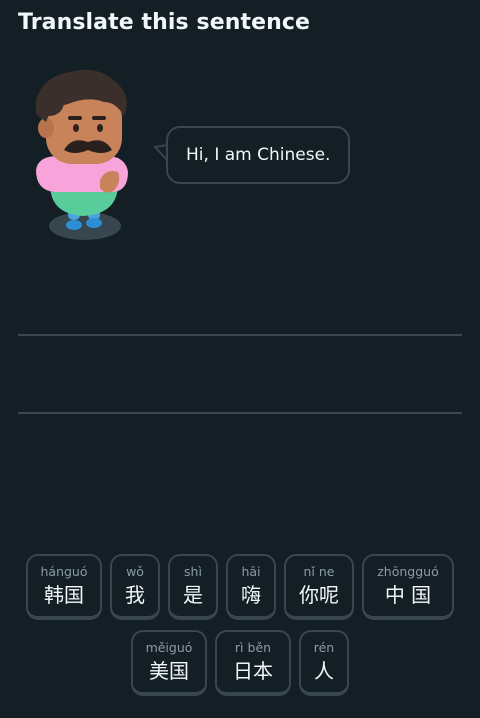 Image resolution: width=480 pixels, height=718 pixels. I want to click on chip-pinyin: wǒ, so click(135, 571).